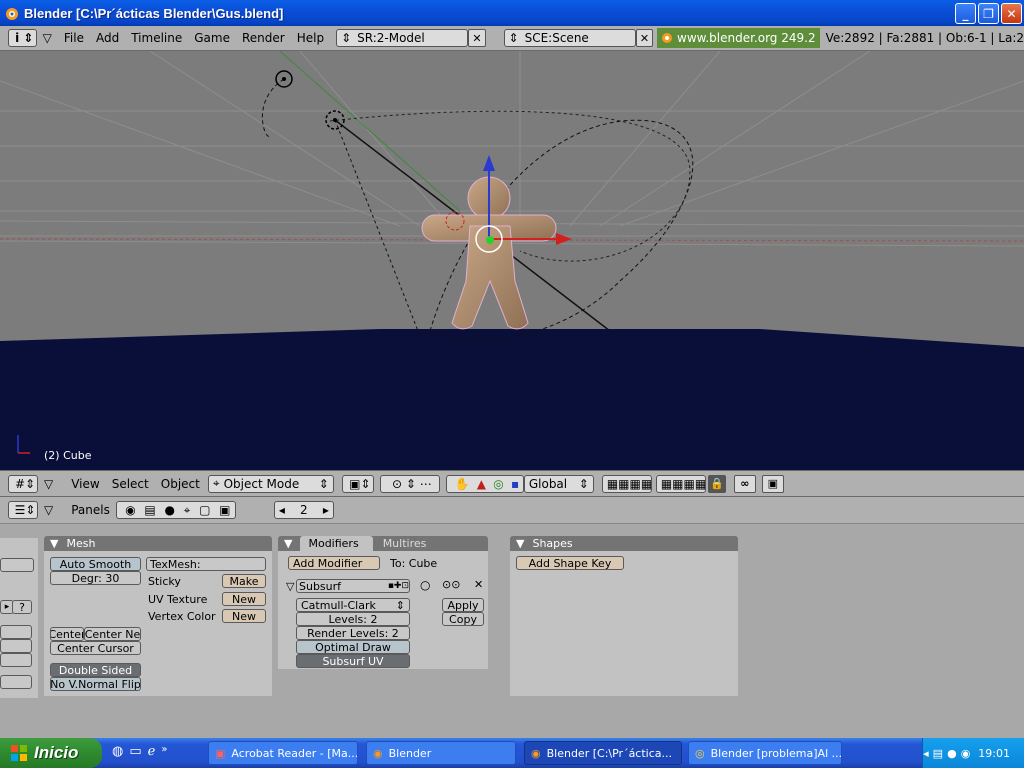 This screenshot has width=1024, height=768. Describe the element at coordinates (451, 584) in the screenshot. I see `move-up-down-icon: ⊙⊙` at that location.